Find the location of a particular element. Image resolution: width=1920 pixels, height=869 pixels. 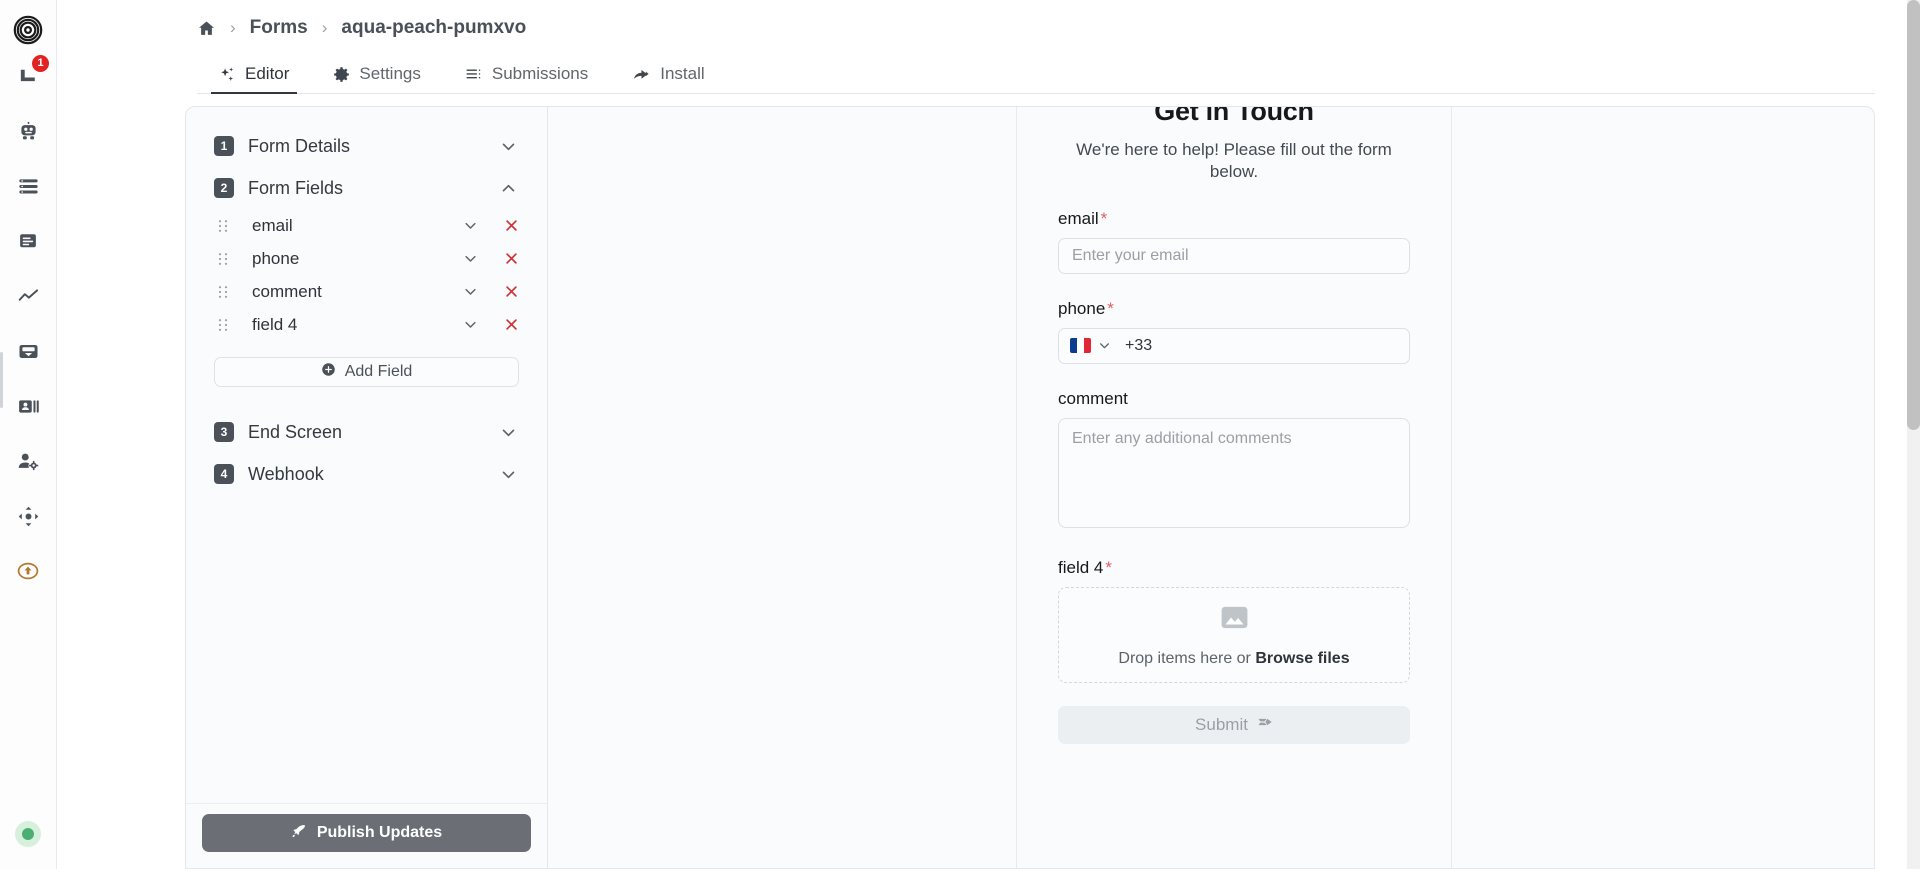

list-icon is located at coordinates (28, 185).